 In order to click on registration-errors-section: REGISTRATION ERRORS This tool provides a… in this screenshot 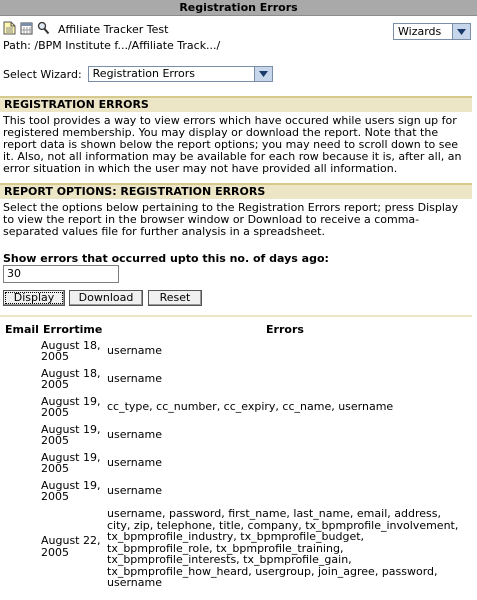, I will do `click(236, 135)`.